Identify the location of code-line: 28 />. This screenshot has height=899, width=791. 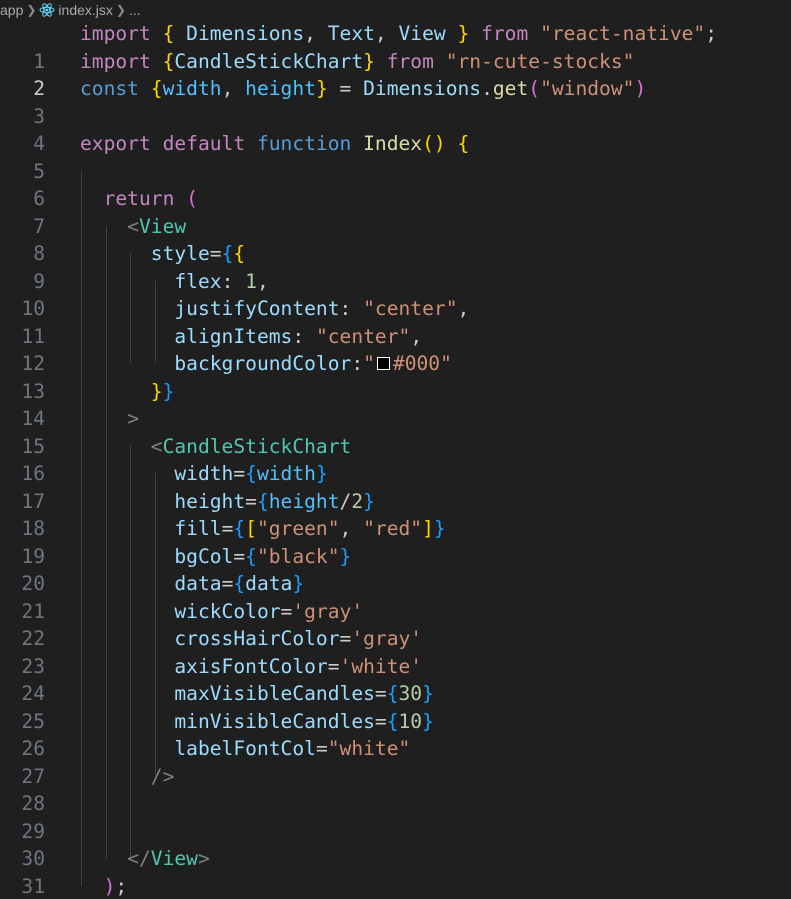
(395, 789).